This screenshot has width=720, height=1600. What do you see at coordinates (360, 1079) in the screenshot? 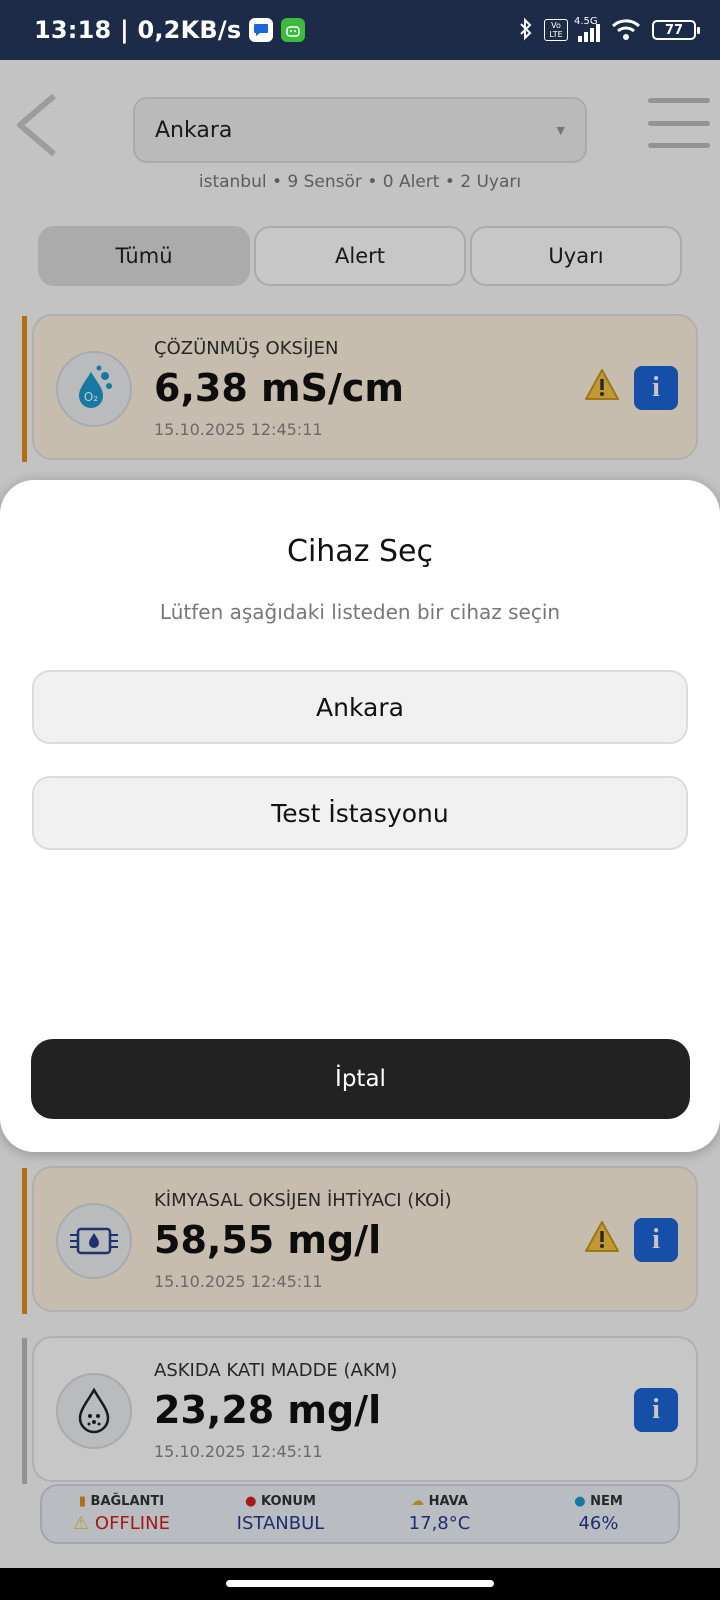
I see `cancel-button: İptal` at bounding box center [360, 1079].